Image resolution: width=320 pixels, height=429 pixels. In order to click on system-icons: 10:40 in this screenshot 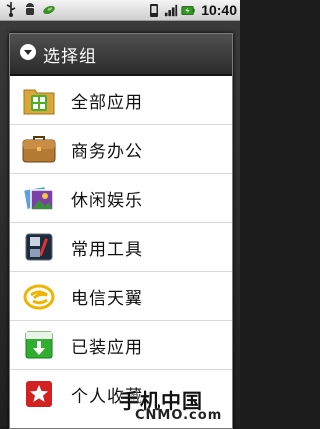, I will do `click(192, 10)`.